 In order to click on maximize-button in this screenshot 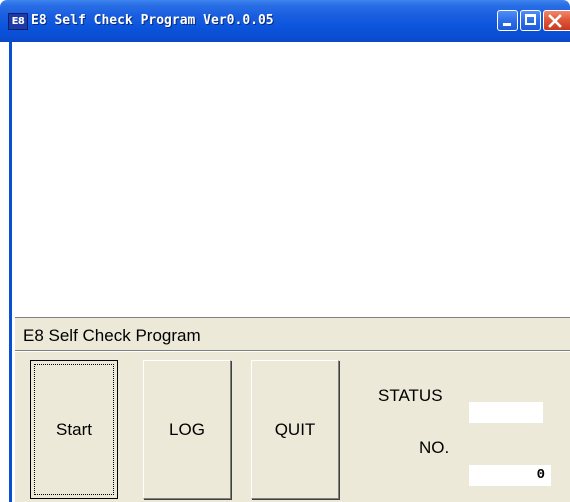, I will do `click(530, 20)`.